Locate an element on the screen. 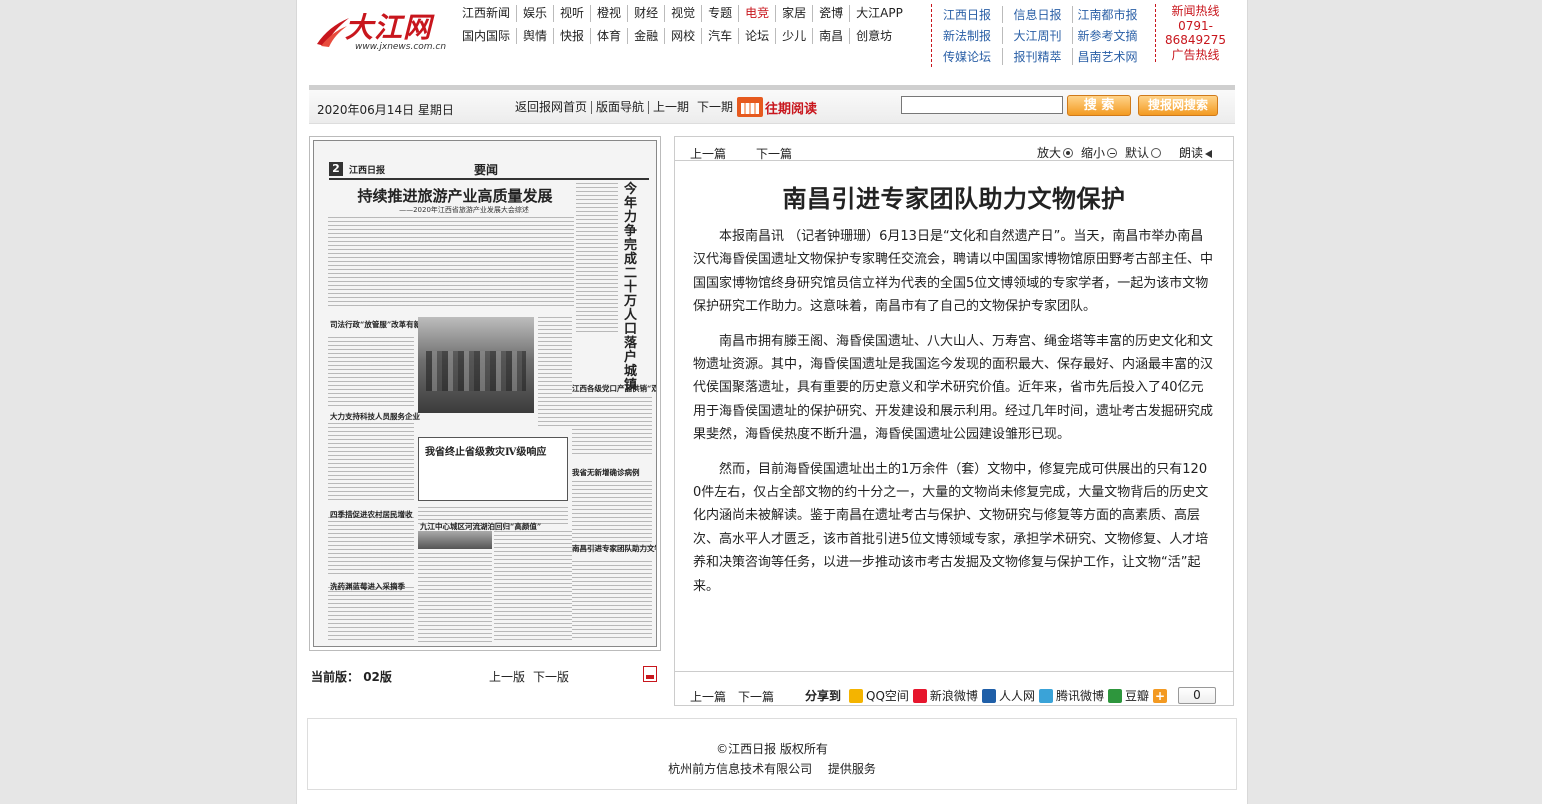 This screenshot has height=804, width=1542. share-item: 豆瓣 is located at coordinates (1128, 695).